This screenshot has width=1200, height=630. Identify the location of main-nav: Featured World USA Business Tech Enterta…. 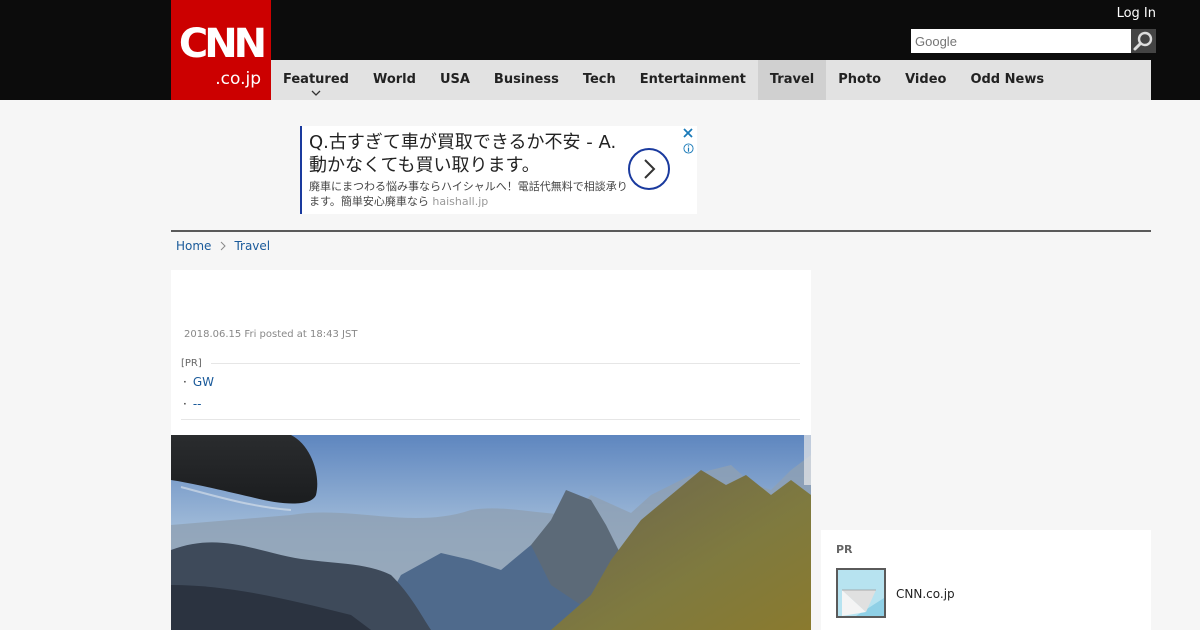
(711, 80).